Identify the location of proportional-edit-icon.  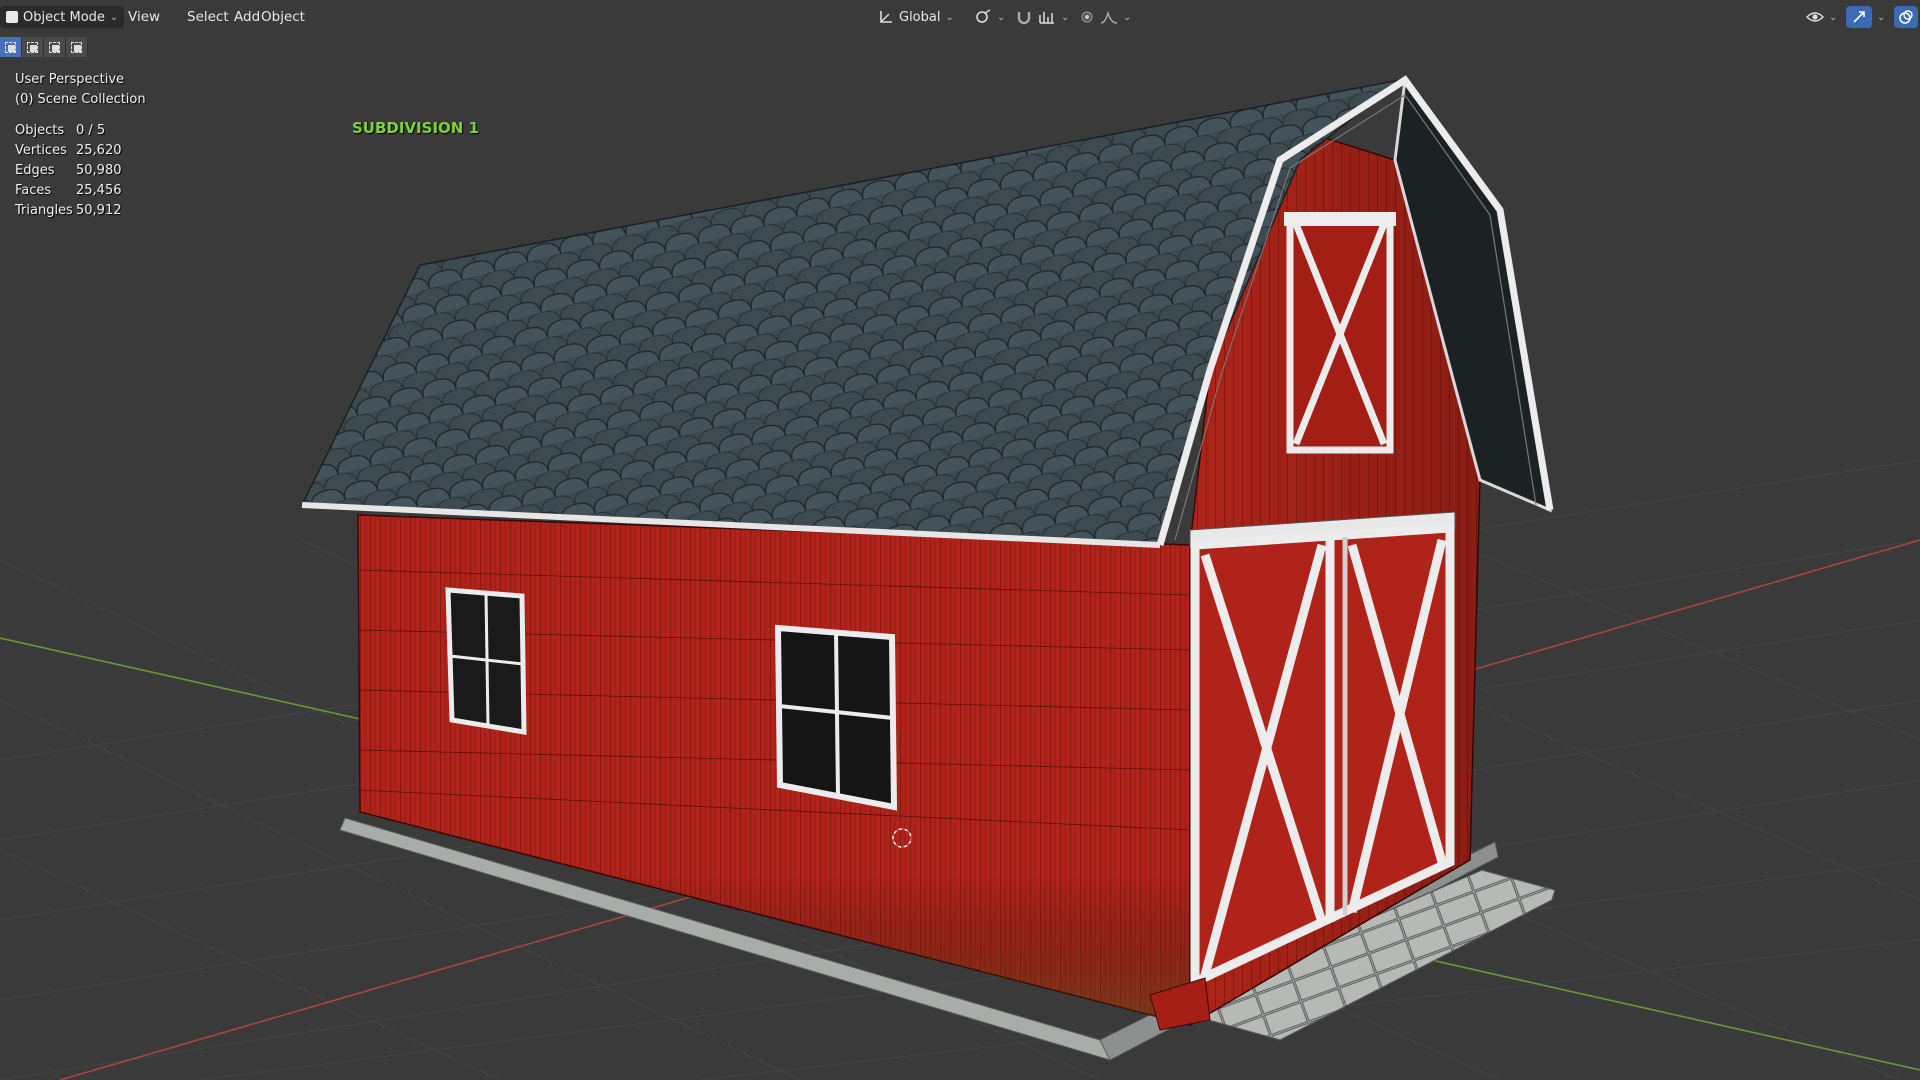
(1087, 17).